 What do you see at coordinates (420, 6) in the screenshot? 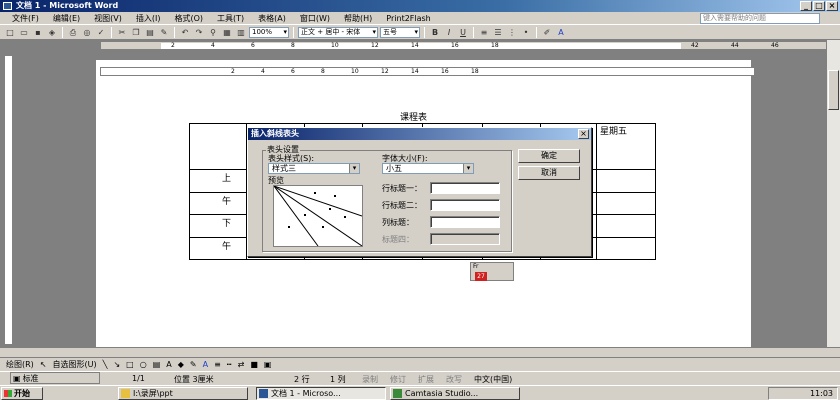
I see `title-bar: 文档 1 - Microsoft Word _ □ ×` at bounding box center [420, 6].